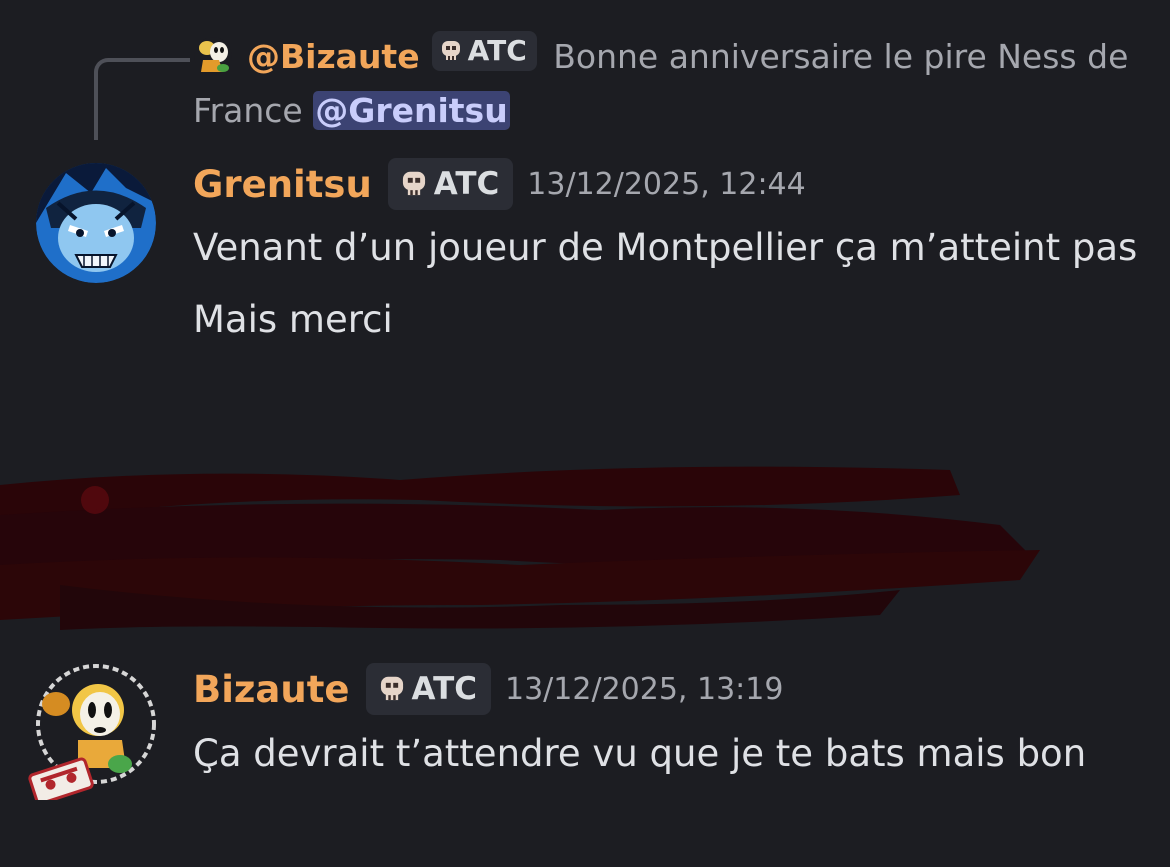  Describe the element at coordinates (142, 99) in the screenshot. I see `reply-connector-line` at that location.